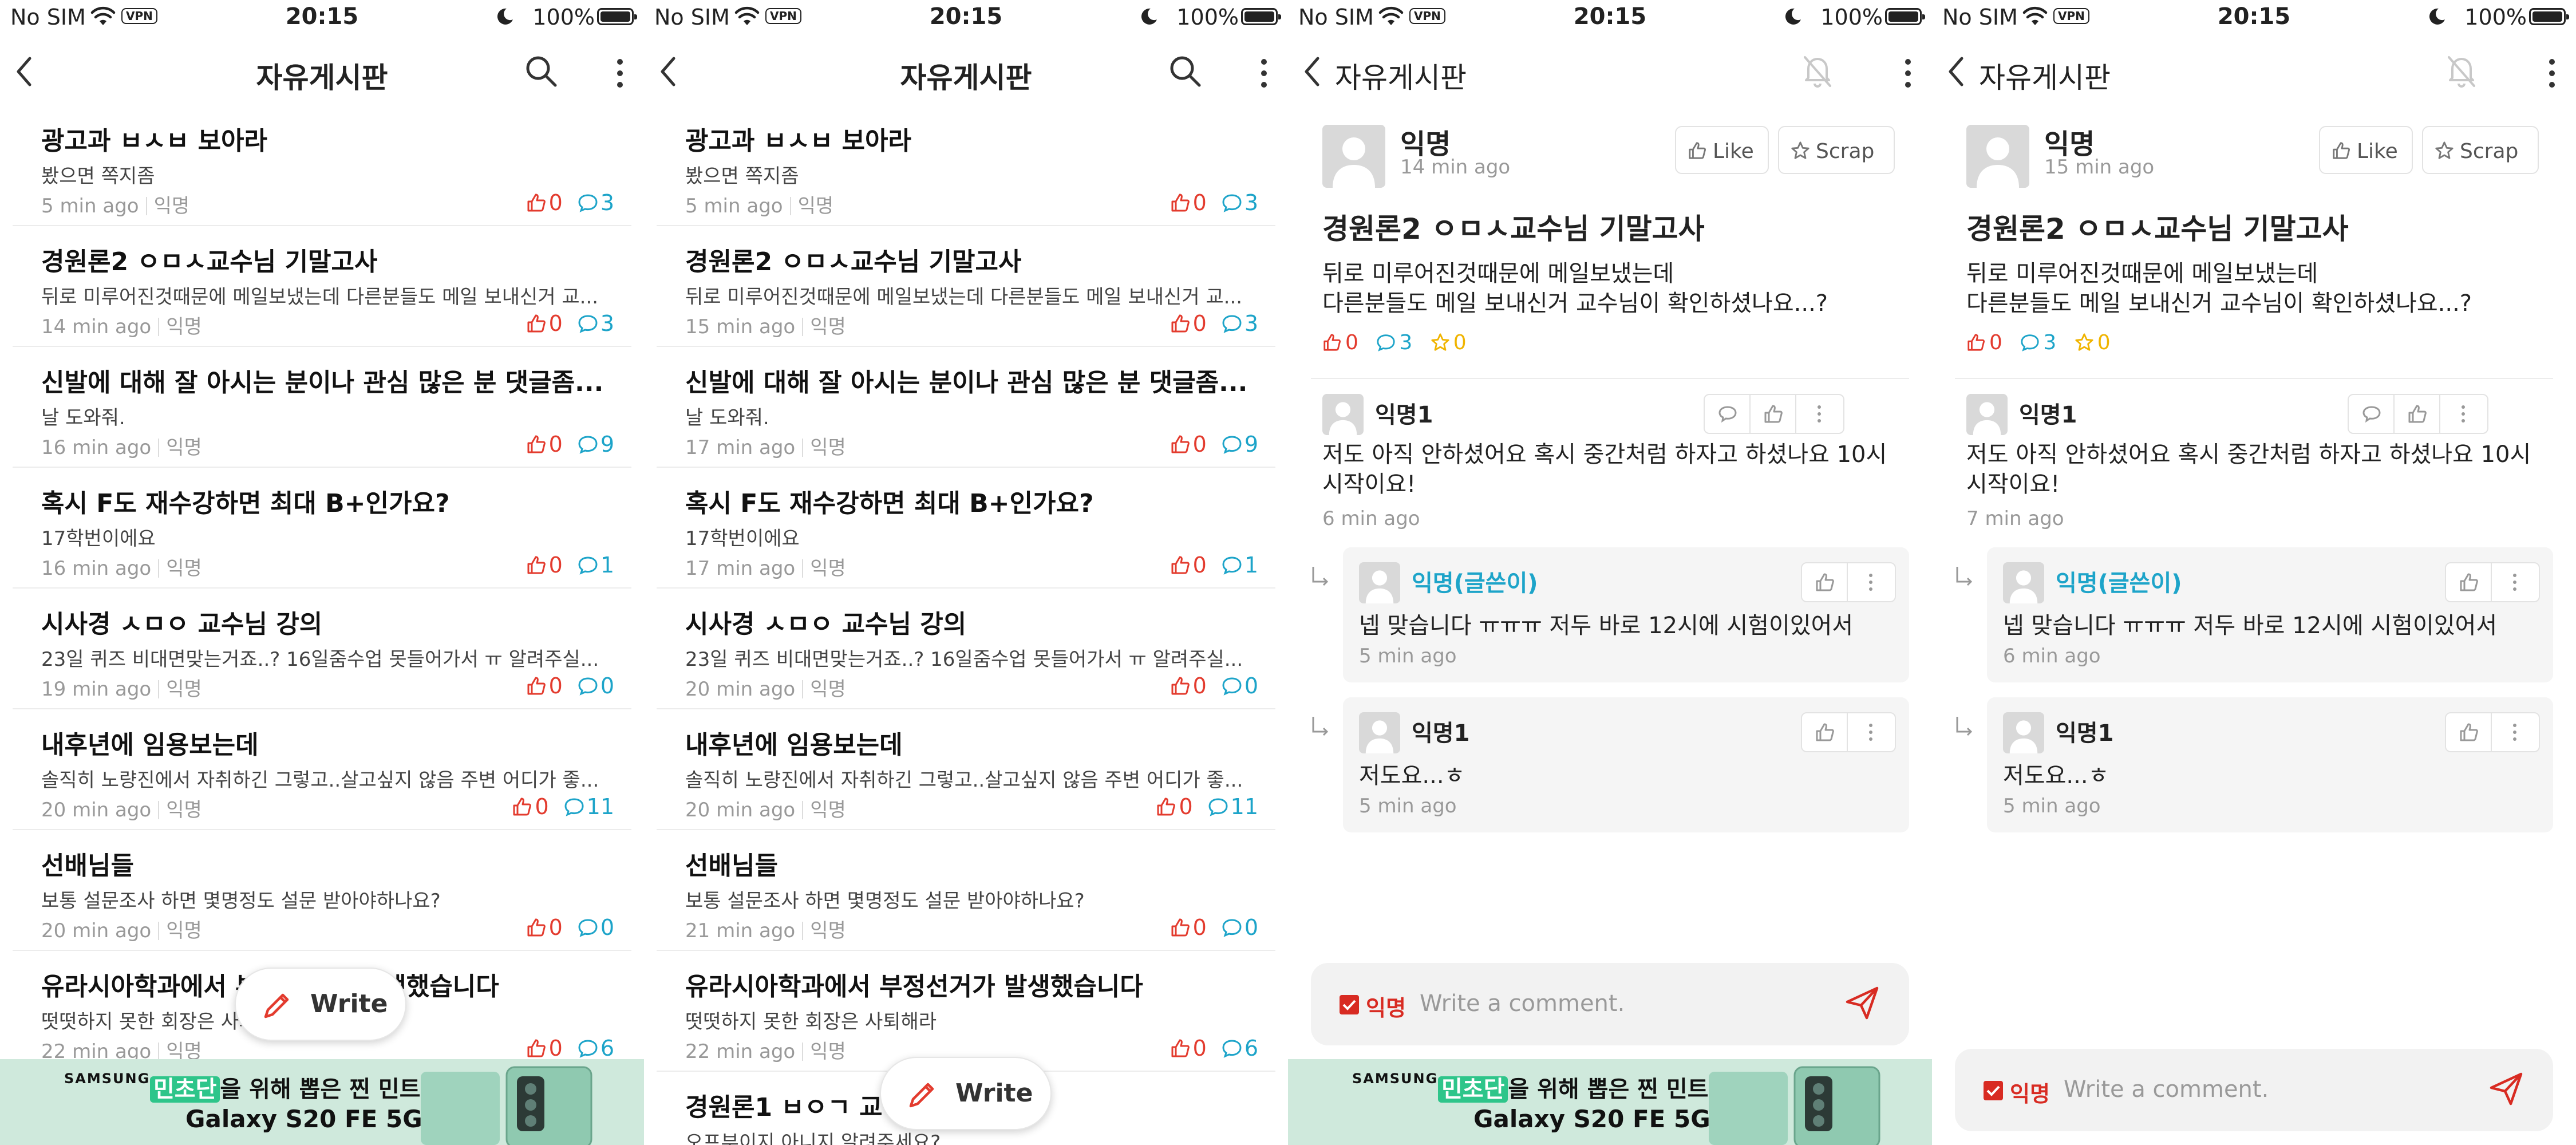 Image resolution: width=2576 pixels, height=1145 pixels. I want to click on ad-copy-text: 을 위해 뽑은 찐 민트!, so click(325, 1089).